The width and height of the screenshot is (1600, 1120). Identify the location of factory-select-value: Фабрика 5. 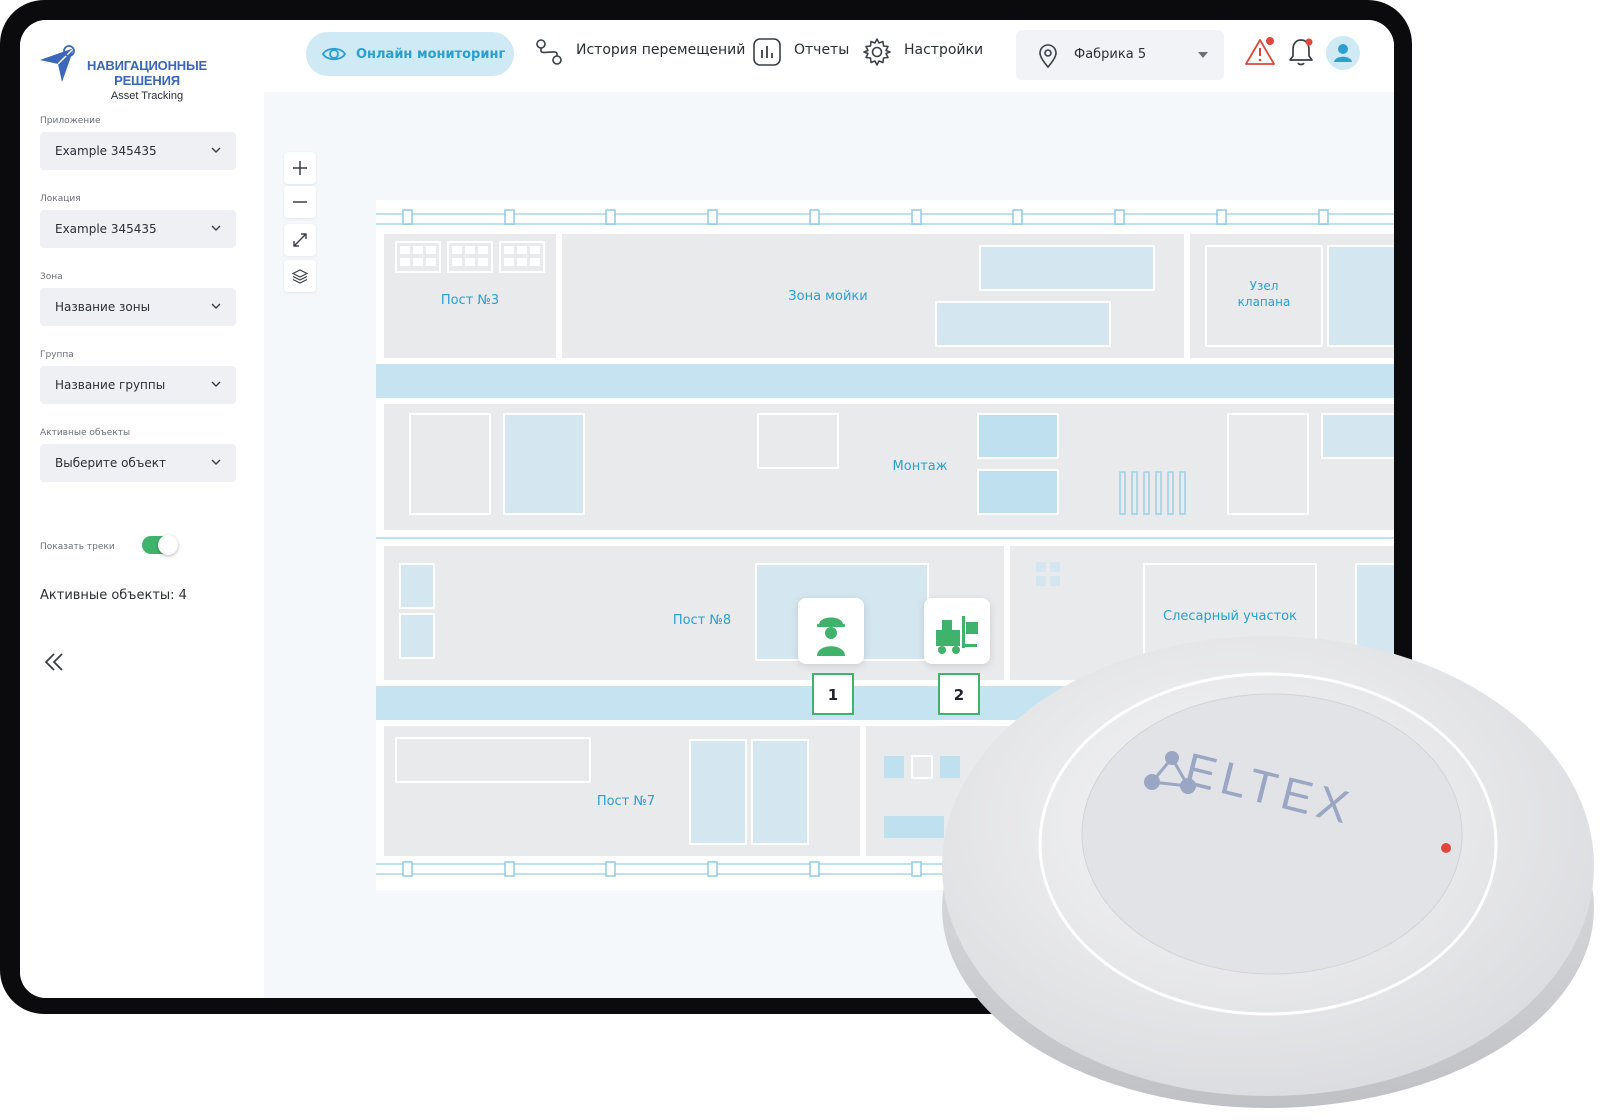
(1110, 54).